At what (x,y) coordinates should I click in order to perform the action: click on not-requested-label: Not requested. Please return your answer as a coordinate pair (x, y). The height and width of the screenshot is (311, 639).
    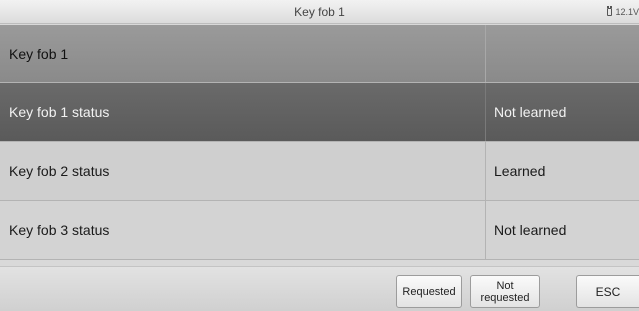
    Looking at the image, I should click on (505, 291).